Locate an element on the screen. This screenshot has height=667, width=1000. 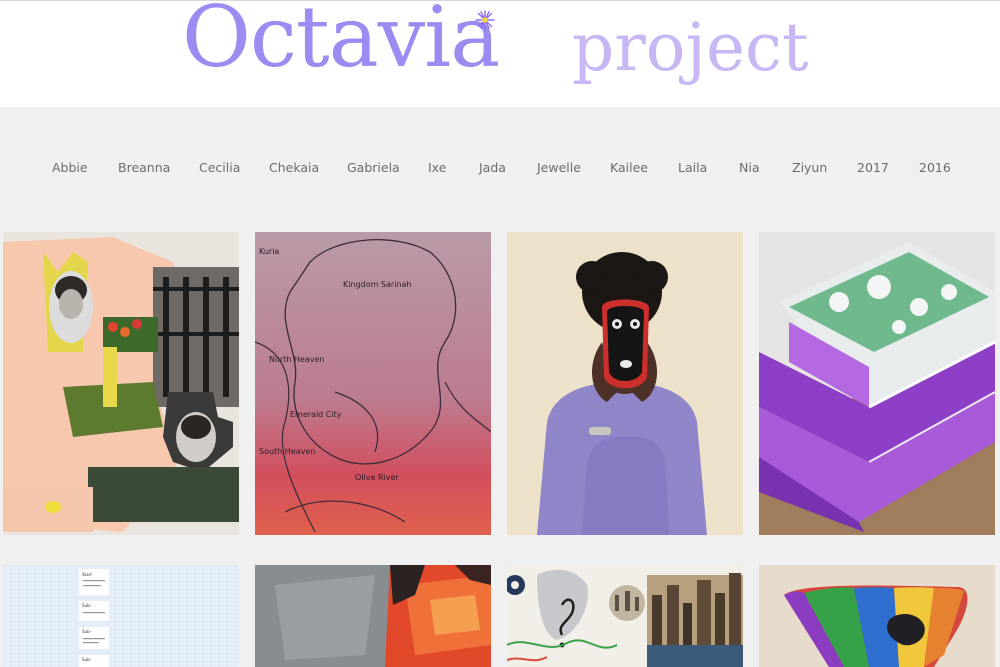
gallery-tile-city is located at coordinates (625, 616).